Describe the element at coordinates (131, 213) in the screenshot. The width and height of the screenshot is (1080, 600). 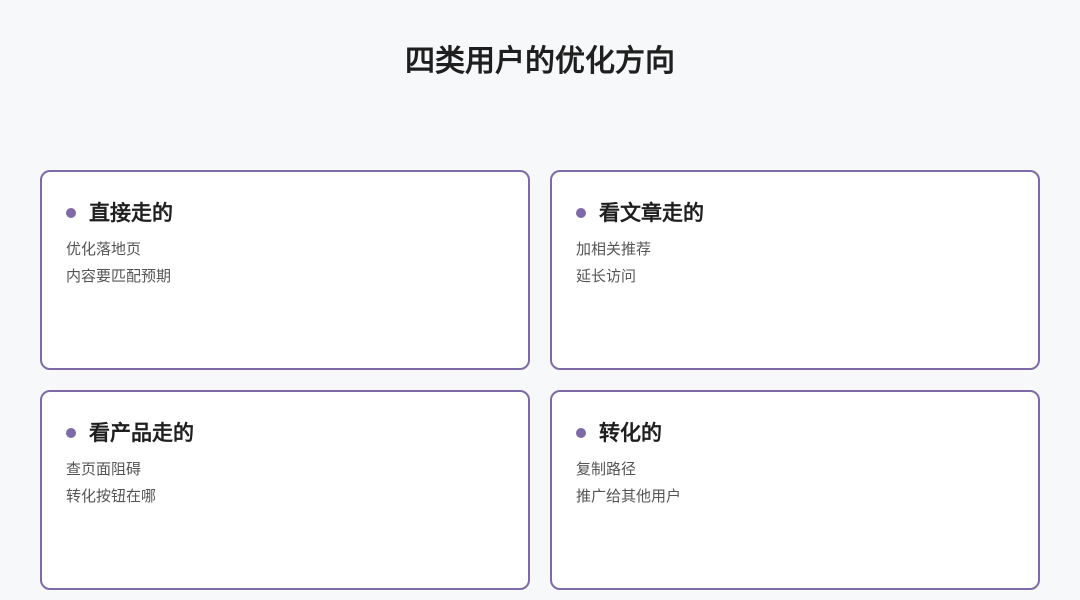
I see `card-title: 直接走的` at that location.